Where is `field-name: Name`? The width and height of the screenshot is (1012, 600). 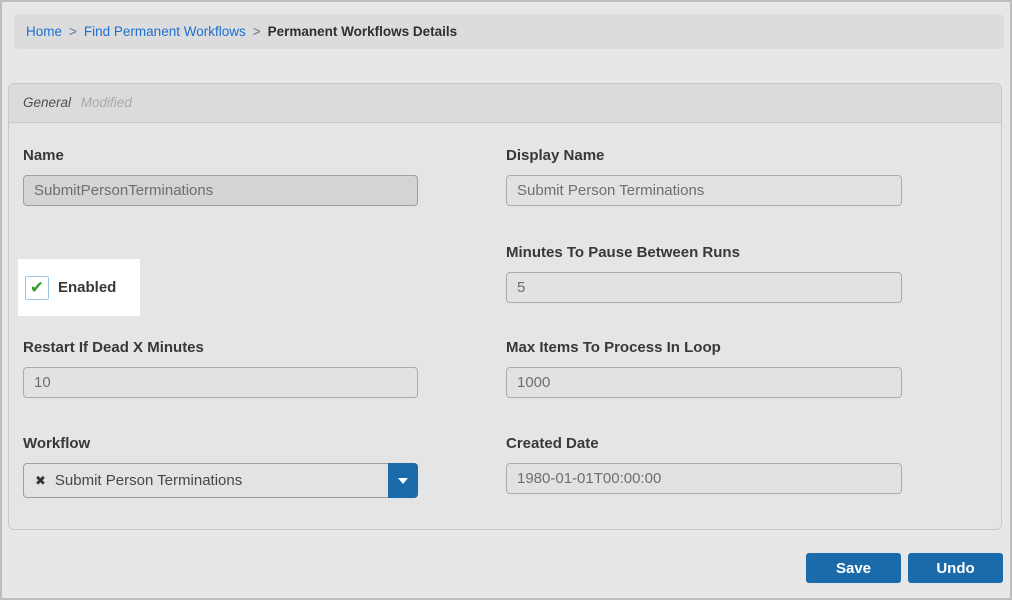 field-name: Name is located at coordinates (220, 176).